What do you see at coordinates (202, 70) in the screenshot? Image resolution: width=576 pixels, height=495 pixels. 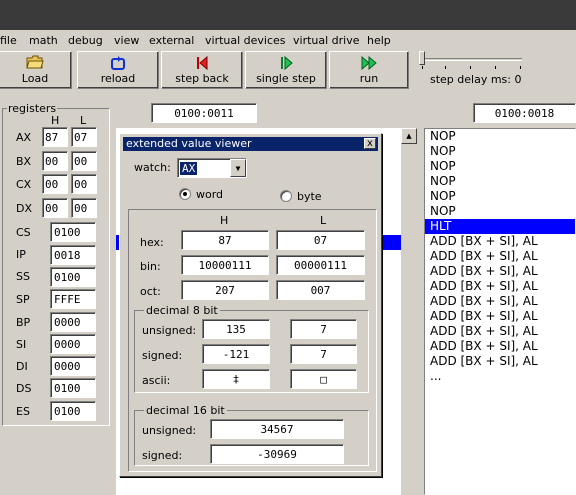 I see `step-back-button: step back` at bounding box center [202, 70].